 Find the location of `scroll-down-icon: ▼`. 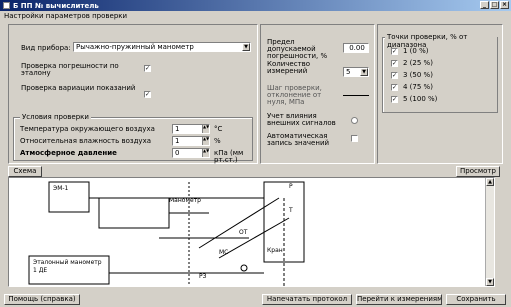

scroll-down-icon: ▼ is located at coordinates (490, 282).